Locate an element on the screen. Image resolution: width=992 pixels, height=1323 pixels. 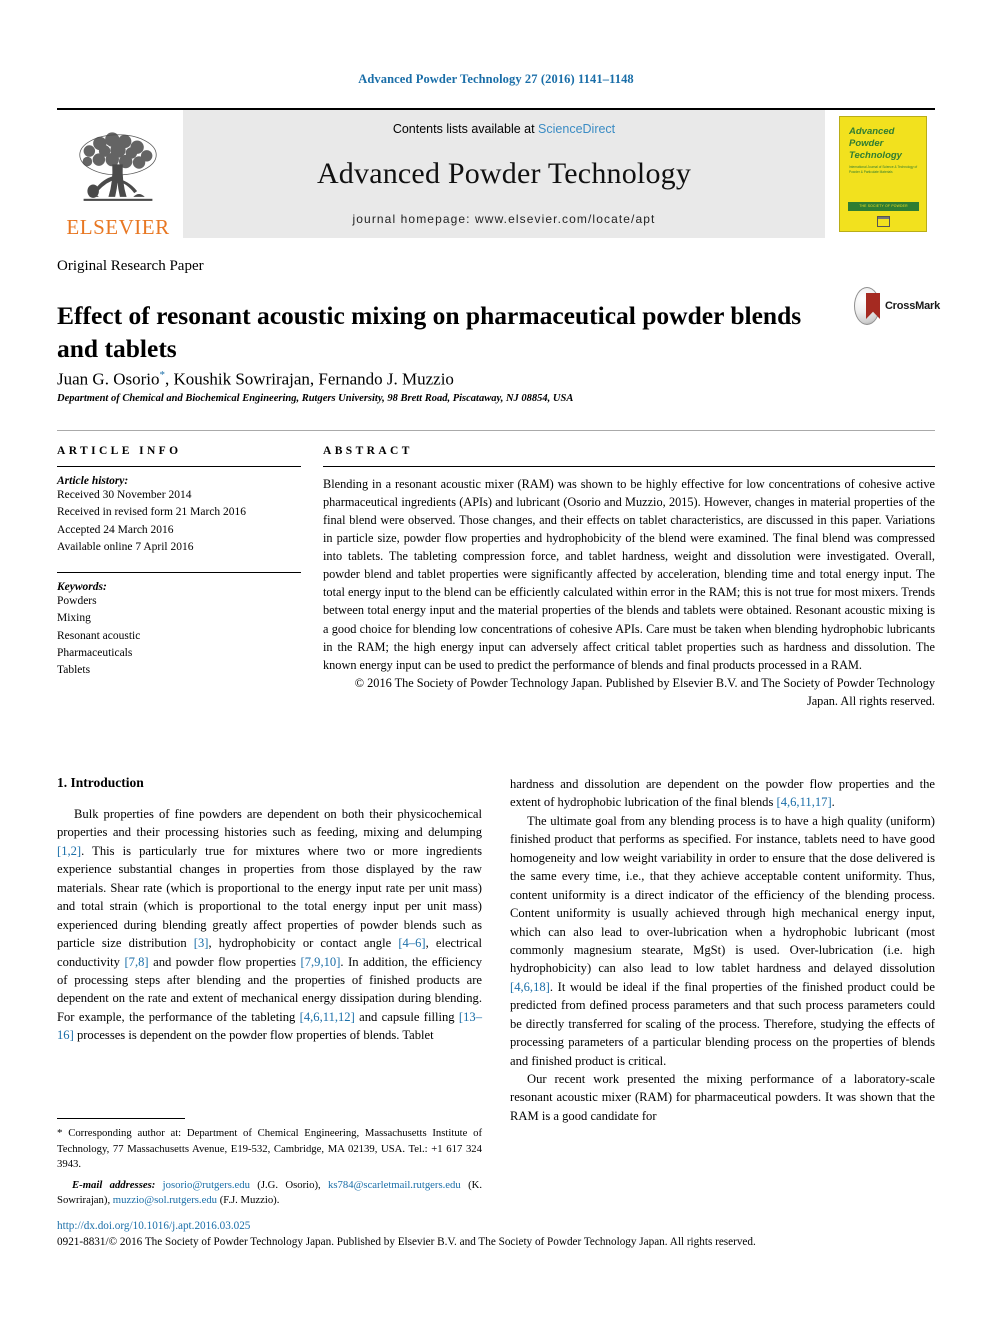
text-run: and capsule filling is located at coordinates (406, 1016).